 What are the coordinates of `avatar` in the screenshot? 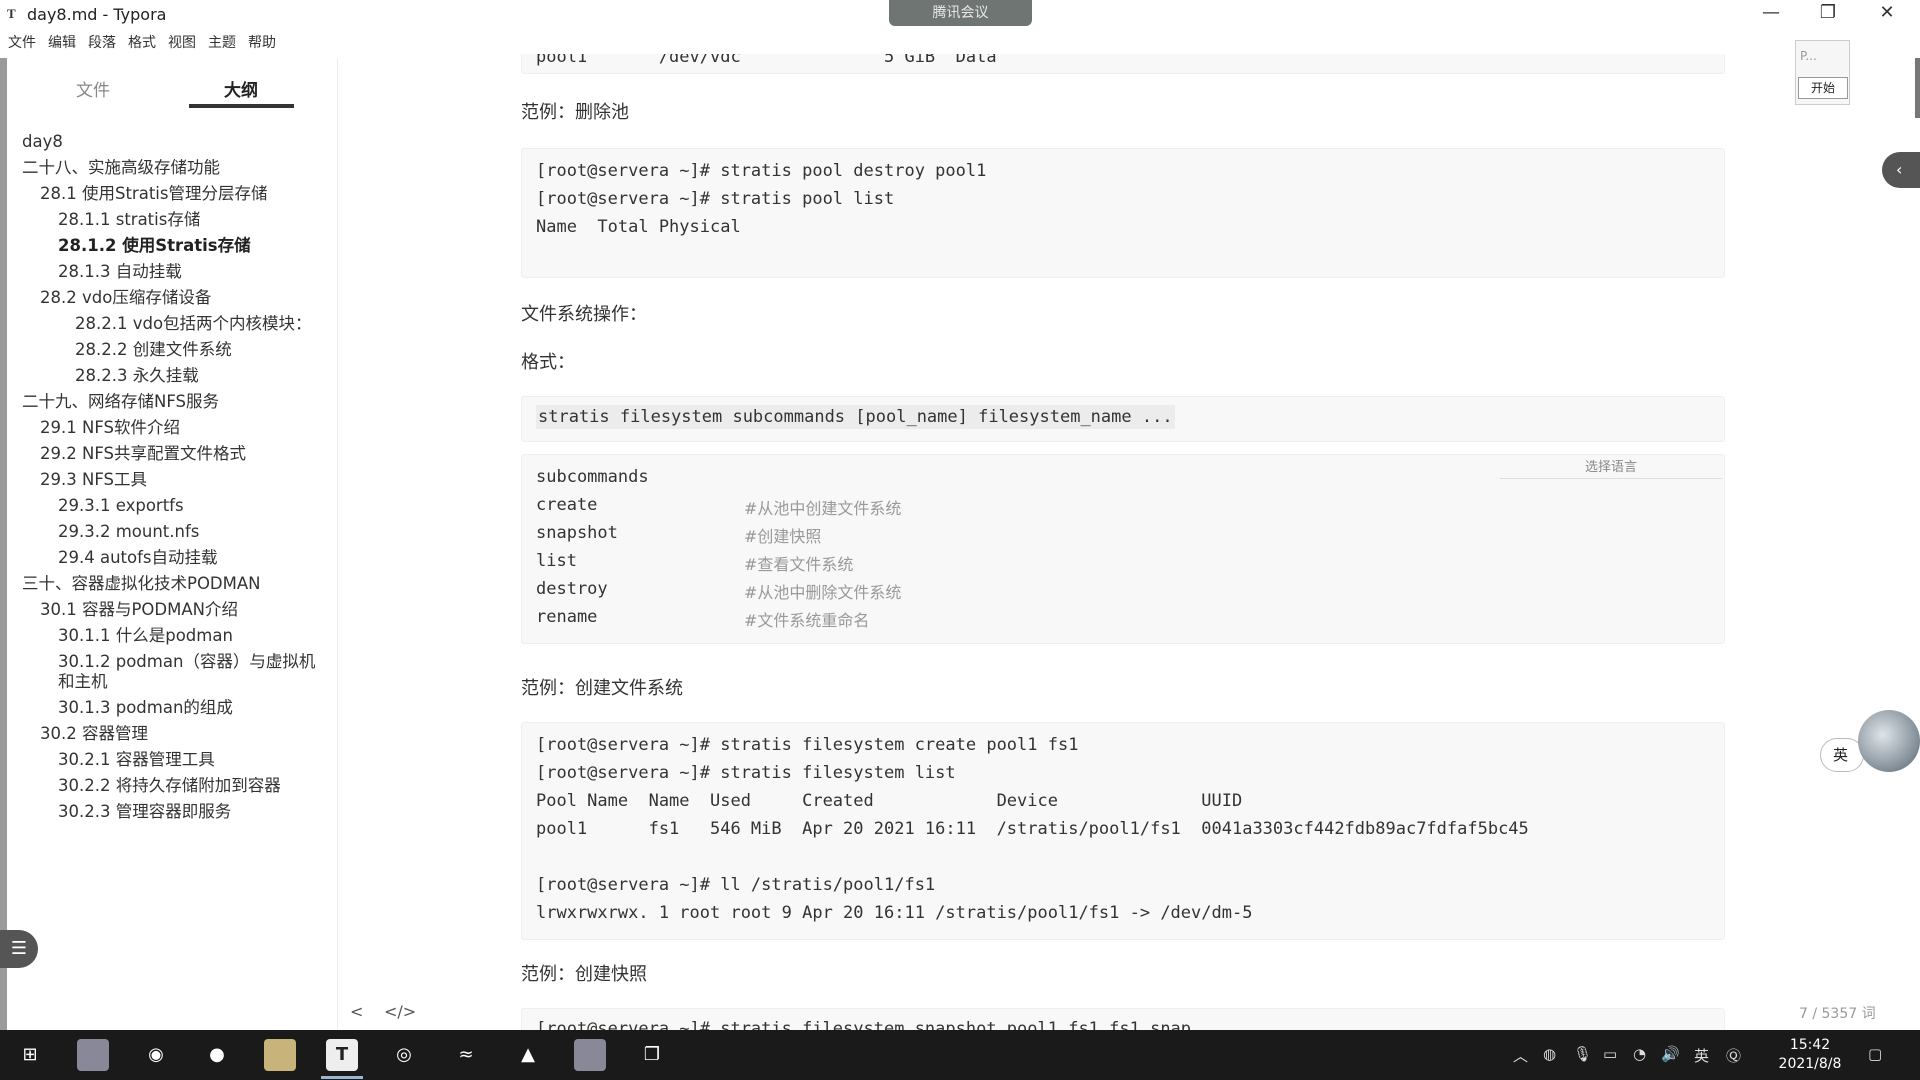 It's located at (1889, 741).